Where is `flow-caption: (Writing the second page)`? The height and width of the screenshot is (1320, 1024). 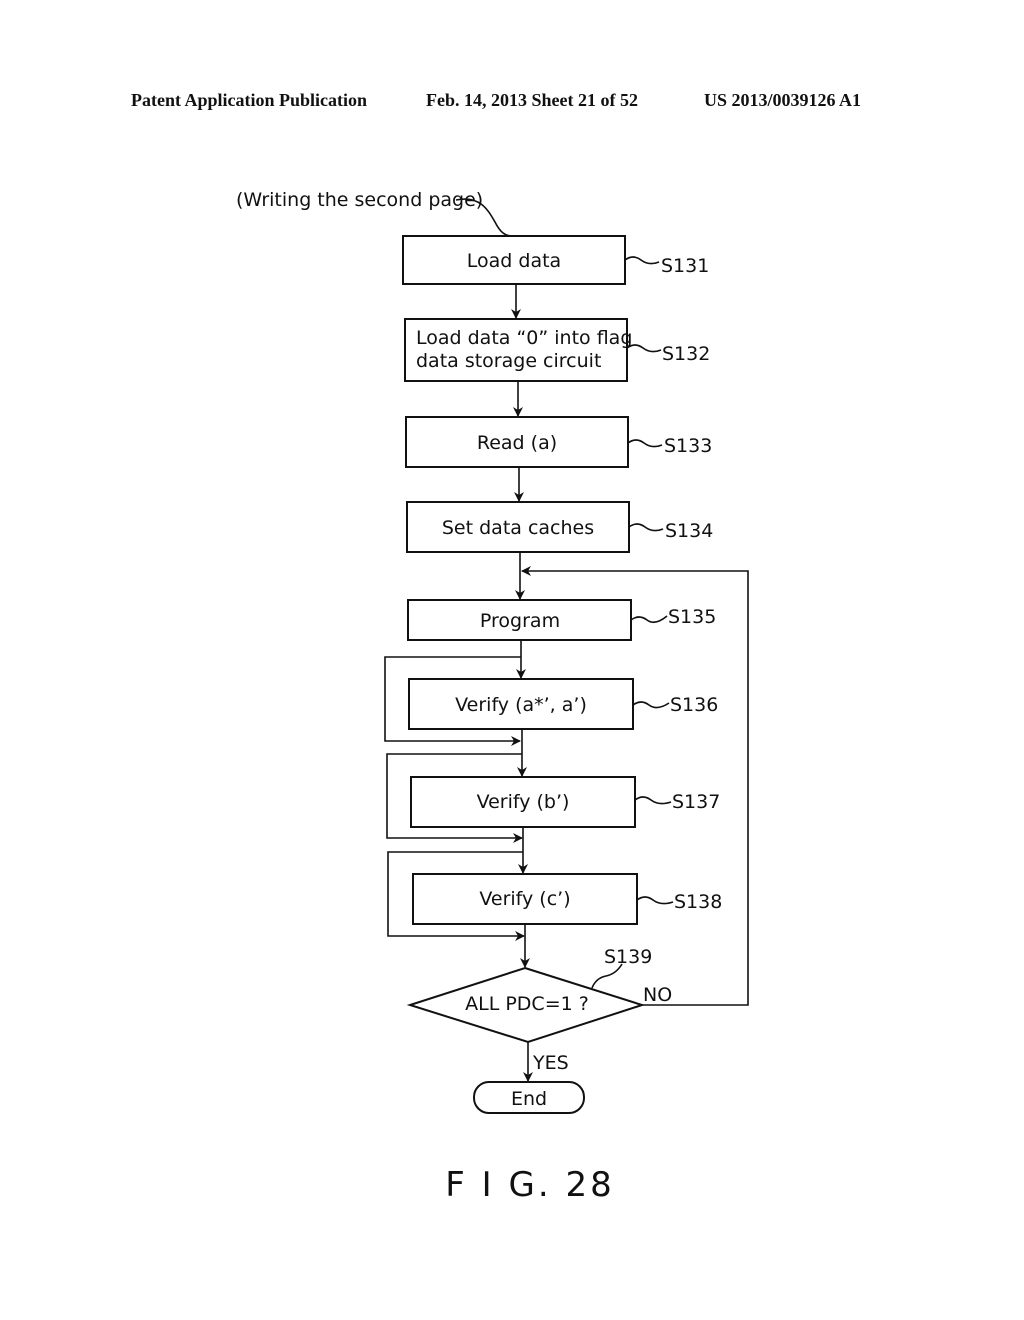
flow-caption: (Writing the second page) is located at coordinates (359, 200).